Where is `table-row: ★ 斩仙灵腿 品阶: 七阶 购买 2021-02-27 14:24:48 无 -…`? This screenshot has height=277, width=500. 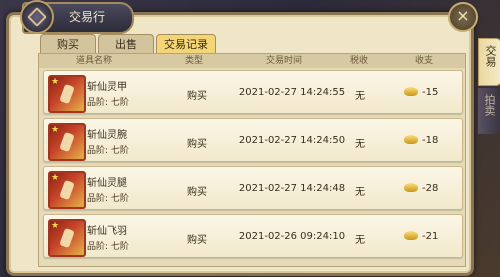
table-row: ★ 斩仙灵腿 品阶: 七阶 购买 2021-02-27 14:24:48 无 -… is located at coordinates (253, 188).